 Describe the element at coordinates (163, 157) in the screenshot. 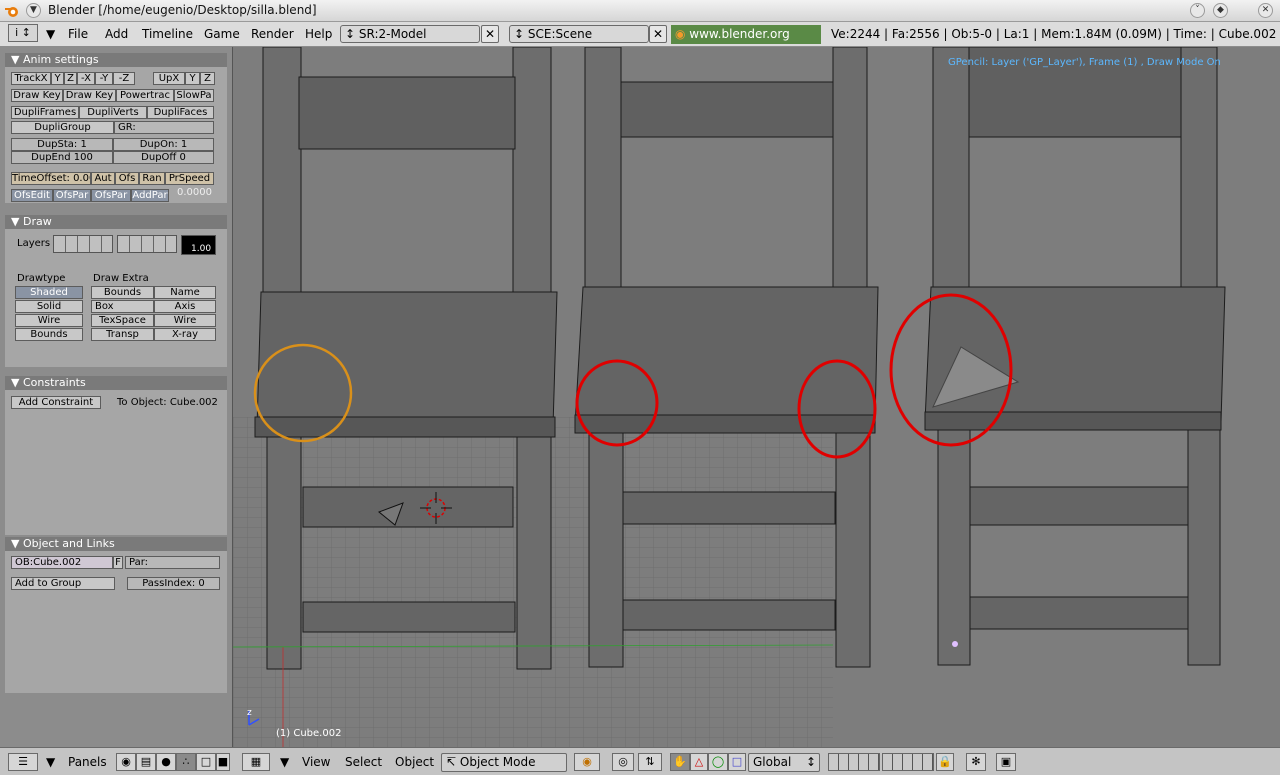

I see `dupoff-field: DupOff 0` at that location.